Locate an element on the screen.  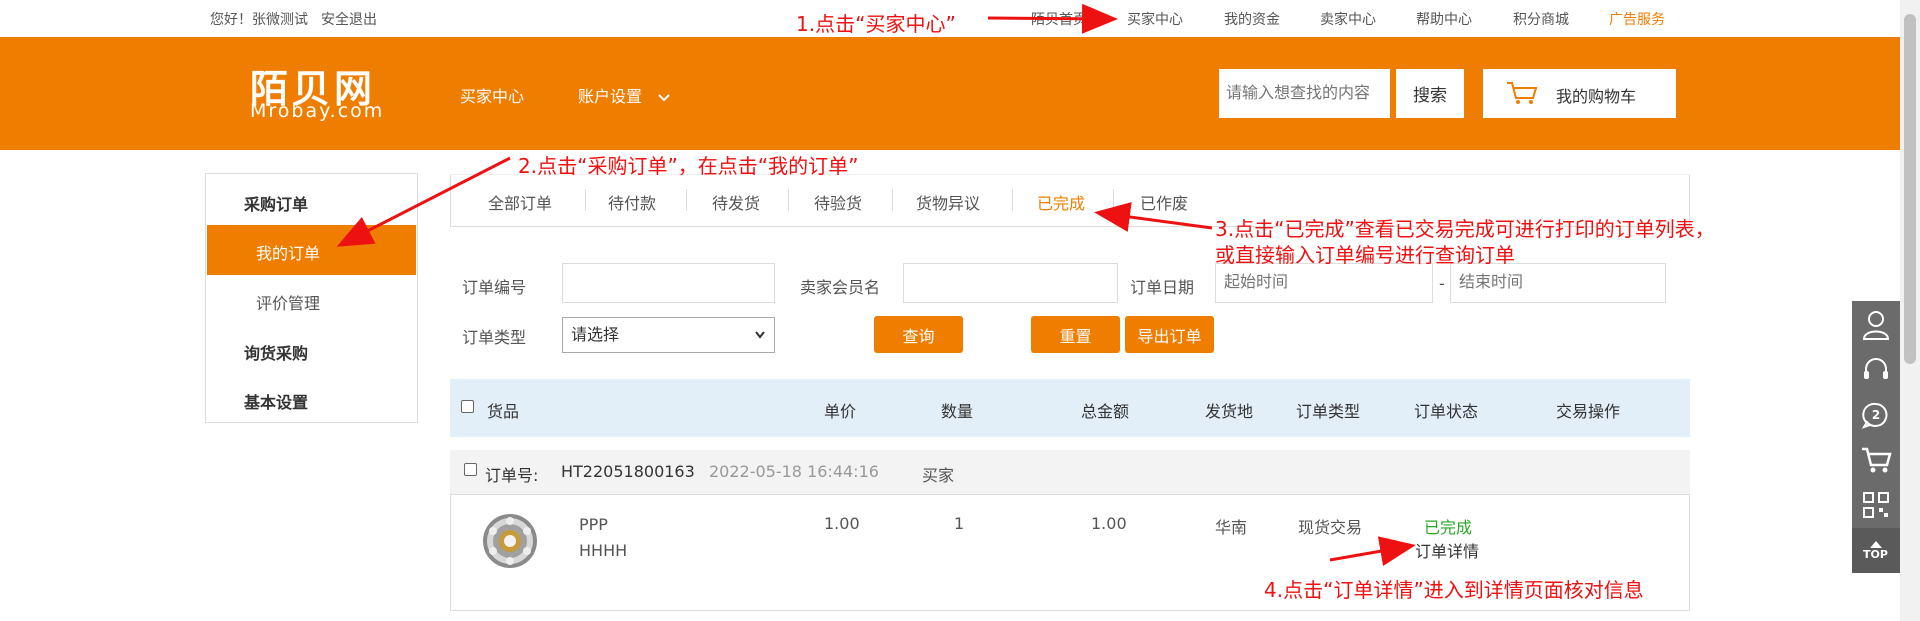
arrow-step4 is located at coordinates (1372, 551).